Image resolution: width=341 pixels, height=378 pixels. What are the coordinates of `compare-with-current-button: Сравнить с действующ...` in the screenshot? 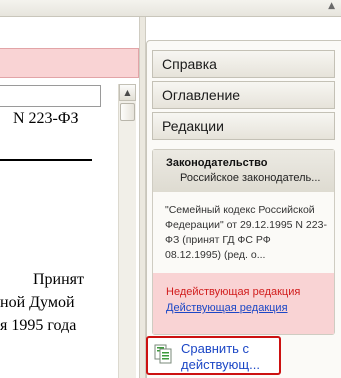 It's located at (213, 355).